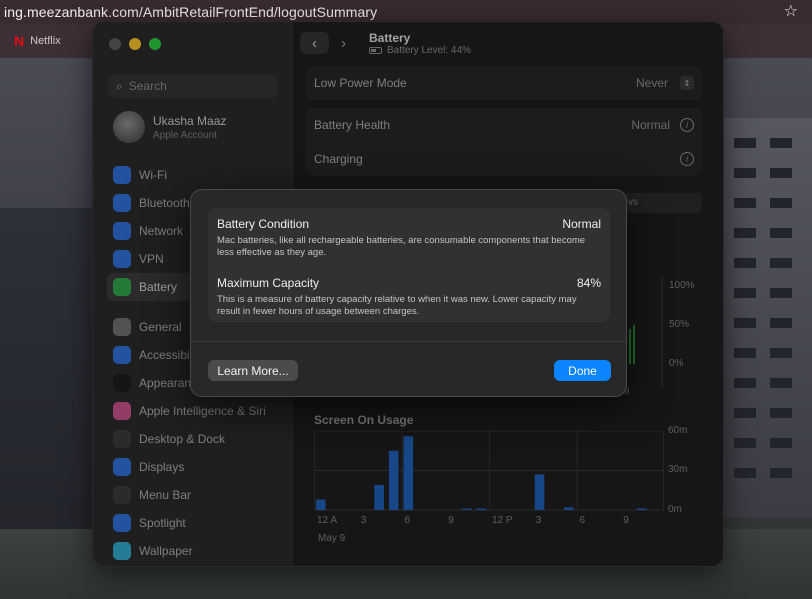 This screenshot has height=599, width=812. I want to click on background-building-left, so click(50, 388).